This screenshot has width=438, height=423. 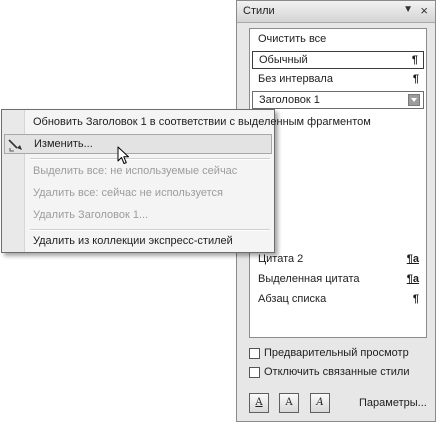 I want to click on new-style-button: A, so click(x=259, y=403).